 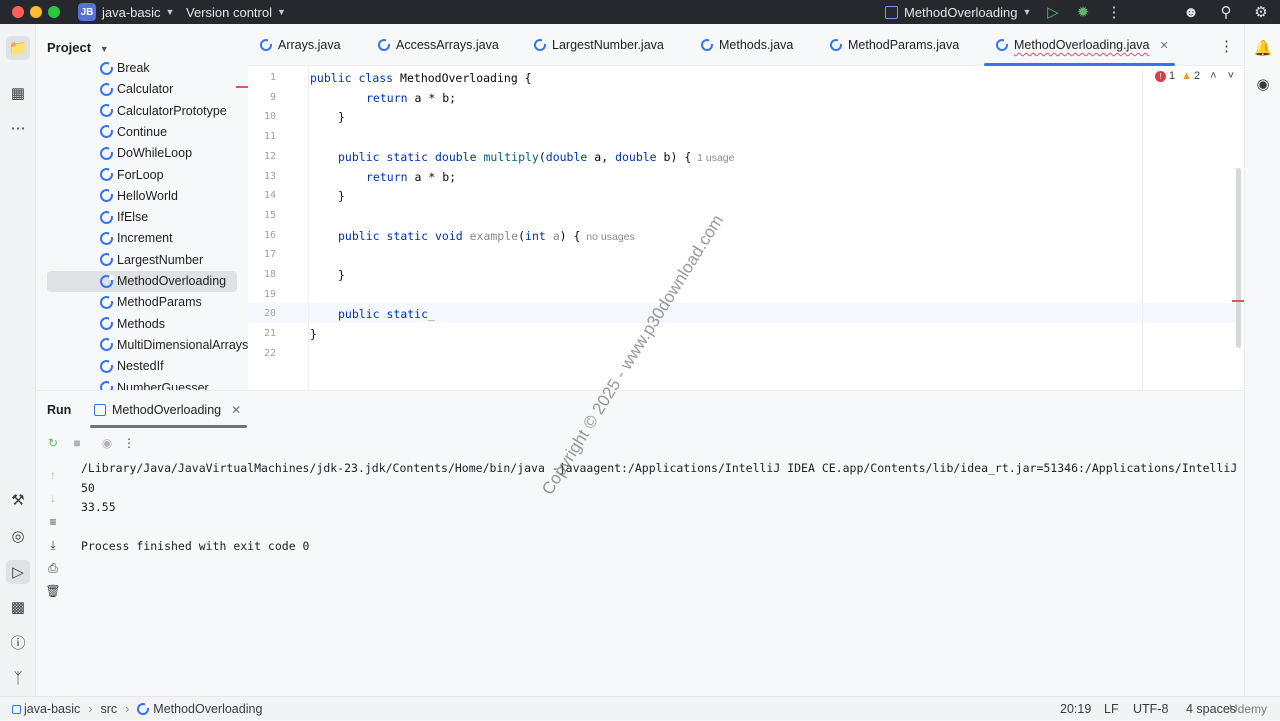 What do you see at coordinates (207, 709) in the screenshot?
I see `breadcrumb-file: MethodOverloading` at bounding box center [207, 709].